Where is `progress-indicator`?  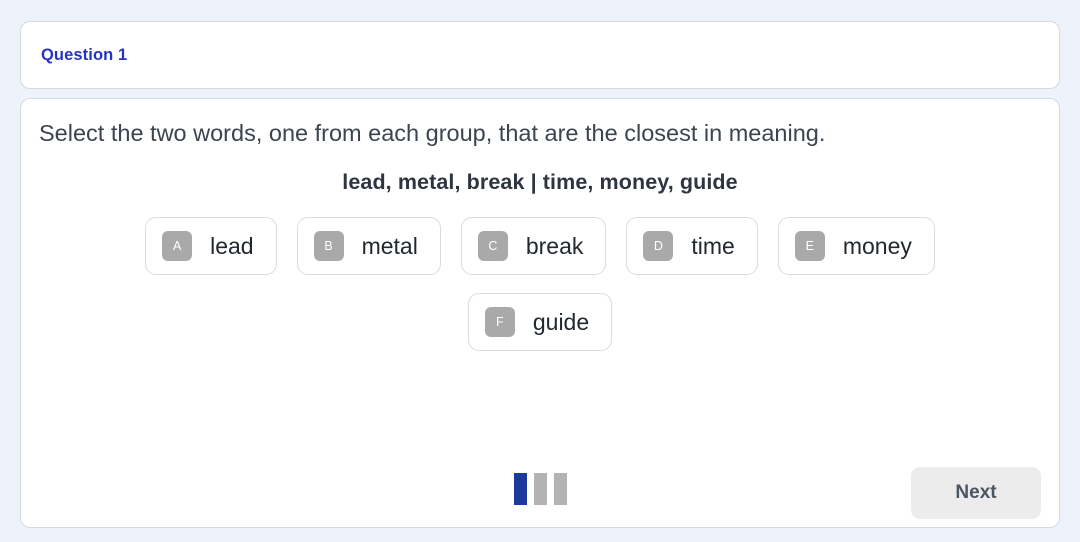
progress-indicator is located at coordinates (540, 489).